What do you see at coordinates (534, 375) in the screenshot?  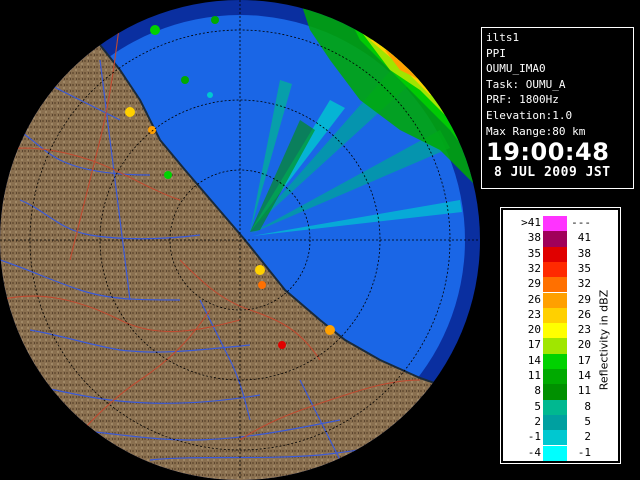 I see `legend-low-value: 11` at bounding box center [534, 375].